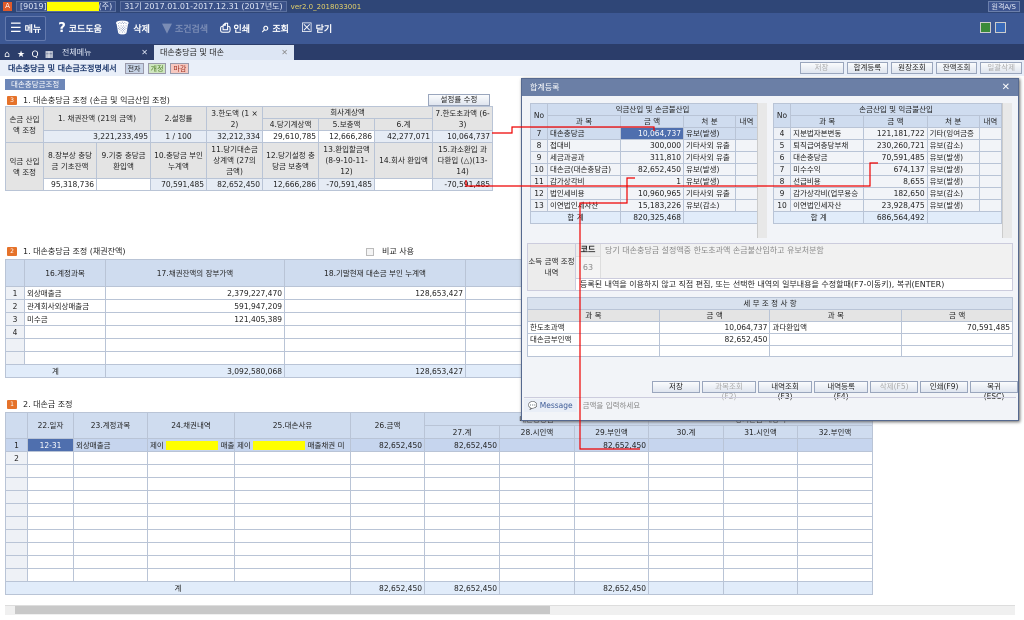 This screenshot has height=620, width=1024. Describe the element at coordinates (821, 68) in the screenshot. I see `save-button: 저장` at that location.